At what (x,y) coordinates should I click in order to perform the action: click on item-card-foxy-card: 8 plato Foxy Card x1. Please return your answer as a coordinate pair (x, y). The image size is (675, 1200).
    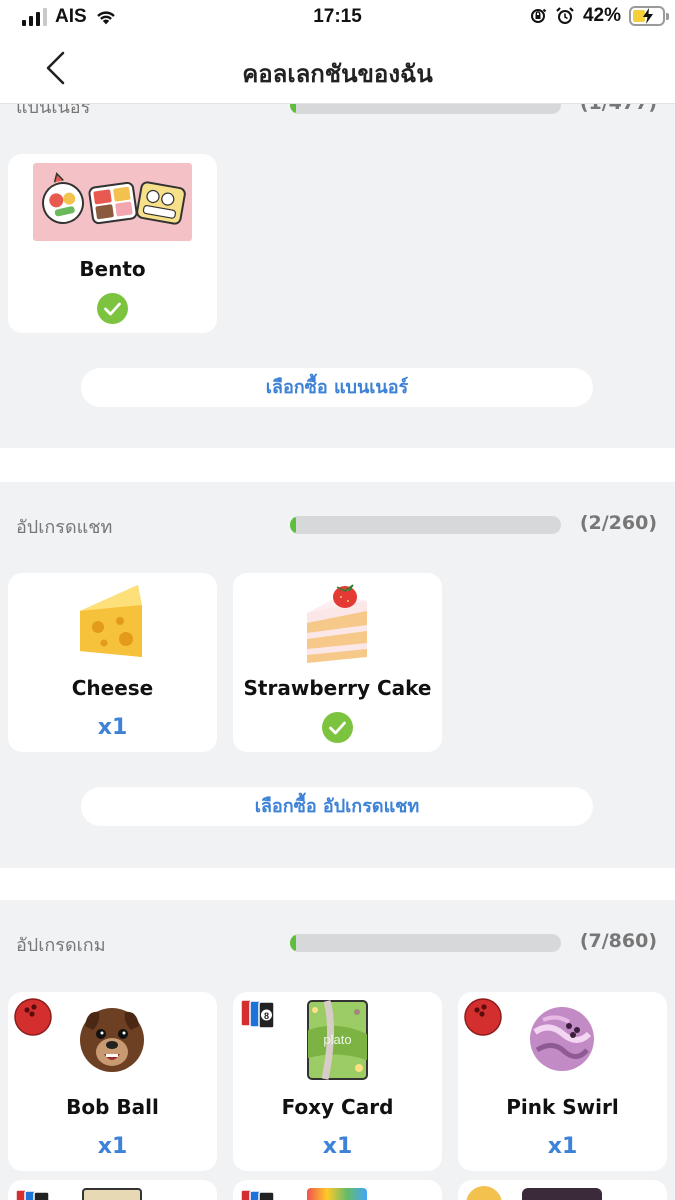
    Looking at the image, I should click on (337, 1081).